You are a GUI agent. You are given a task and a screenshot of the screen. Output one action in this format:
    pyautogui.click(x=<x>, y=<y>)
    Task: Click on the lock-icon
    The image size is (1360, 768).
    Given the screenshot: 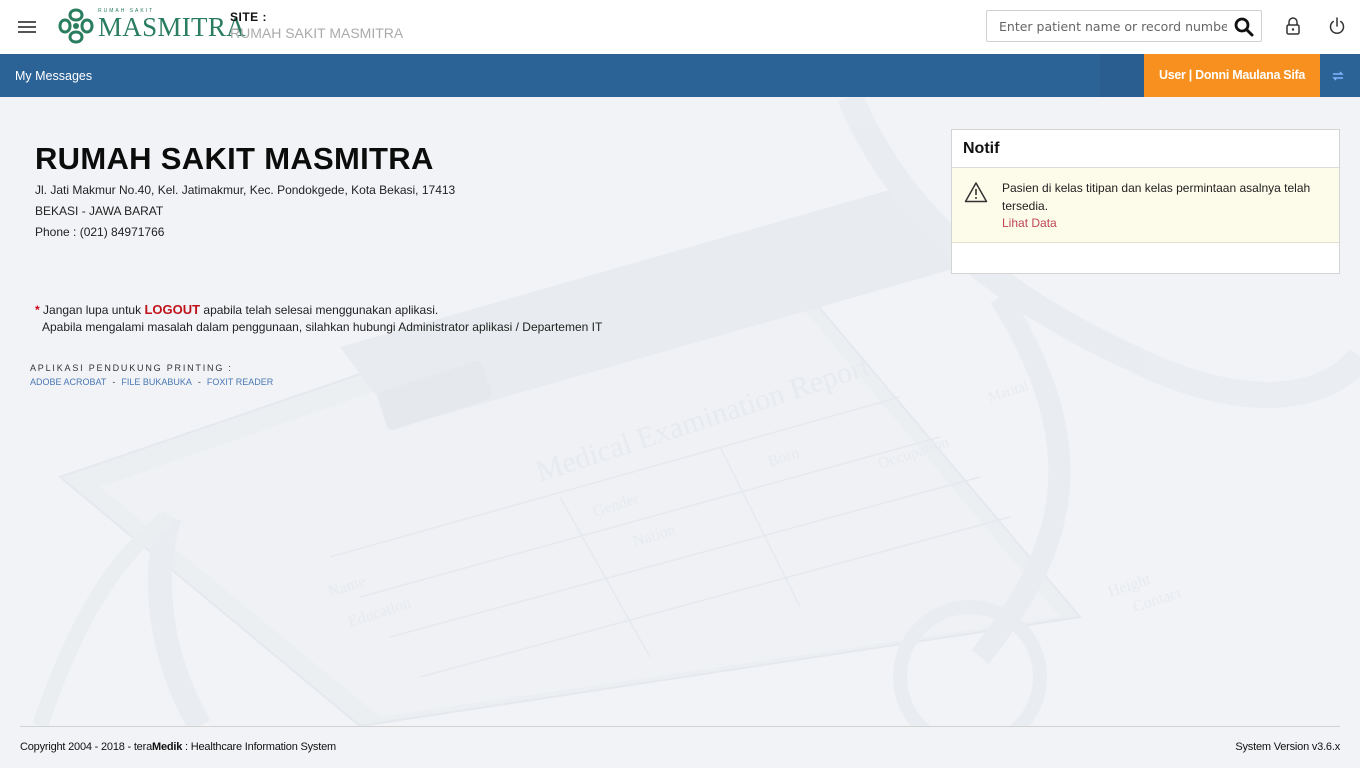 What is the action you would take?
    pyautogui.click(x=1293, y=26)
    